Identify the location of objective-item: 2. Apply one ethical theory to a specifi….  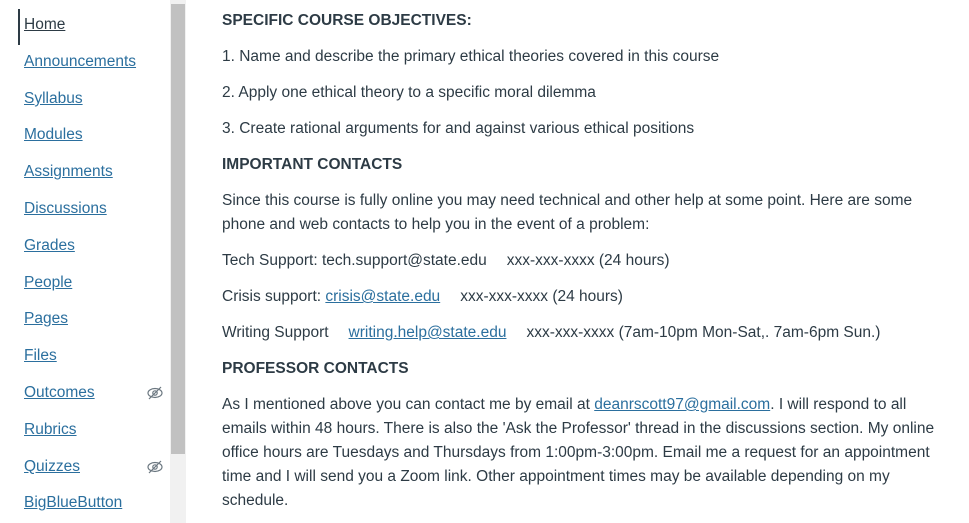
(409, 92).